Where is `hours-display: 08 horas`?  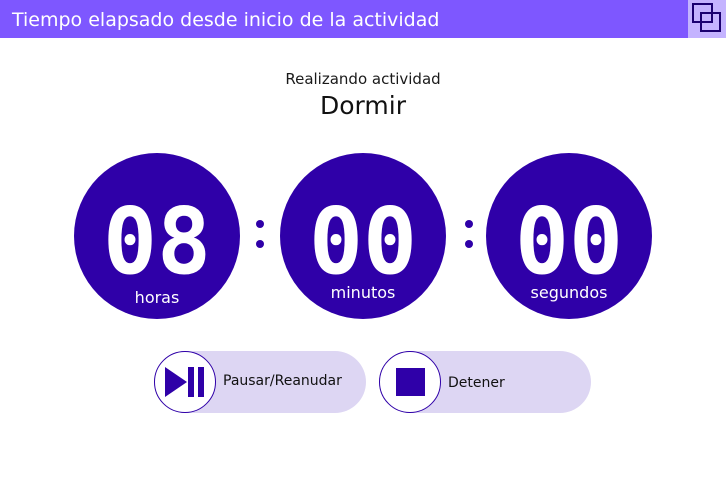 hours-display: 08 horas is located at coordinates (157, 236).